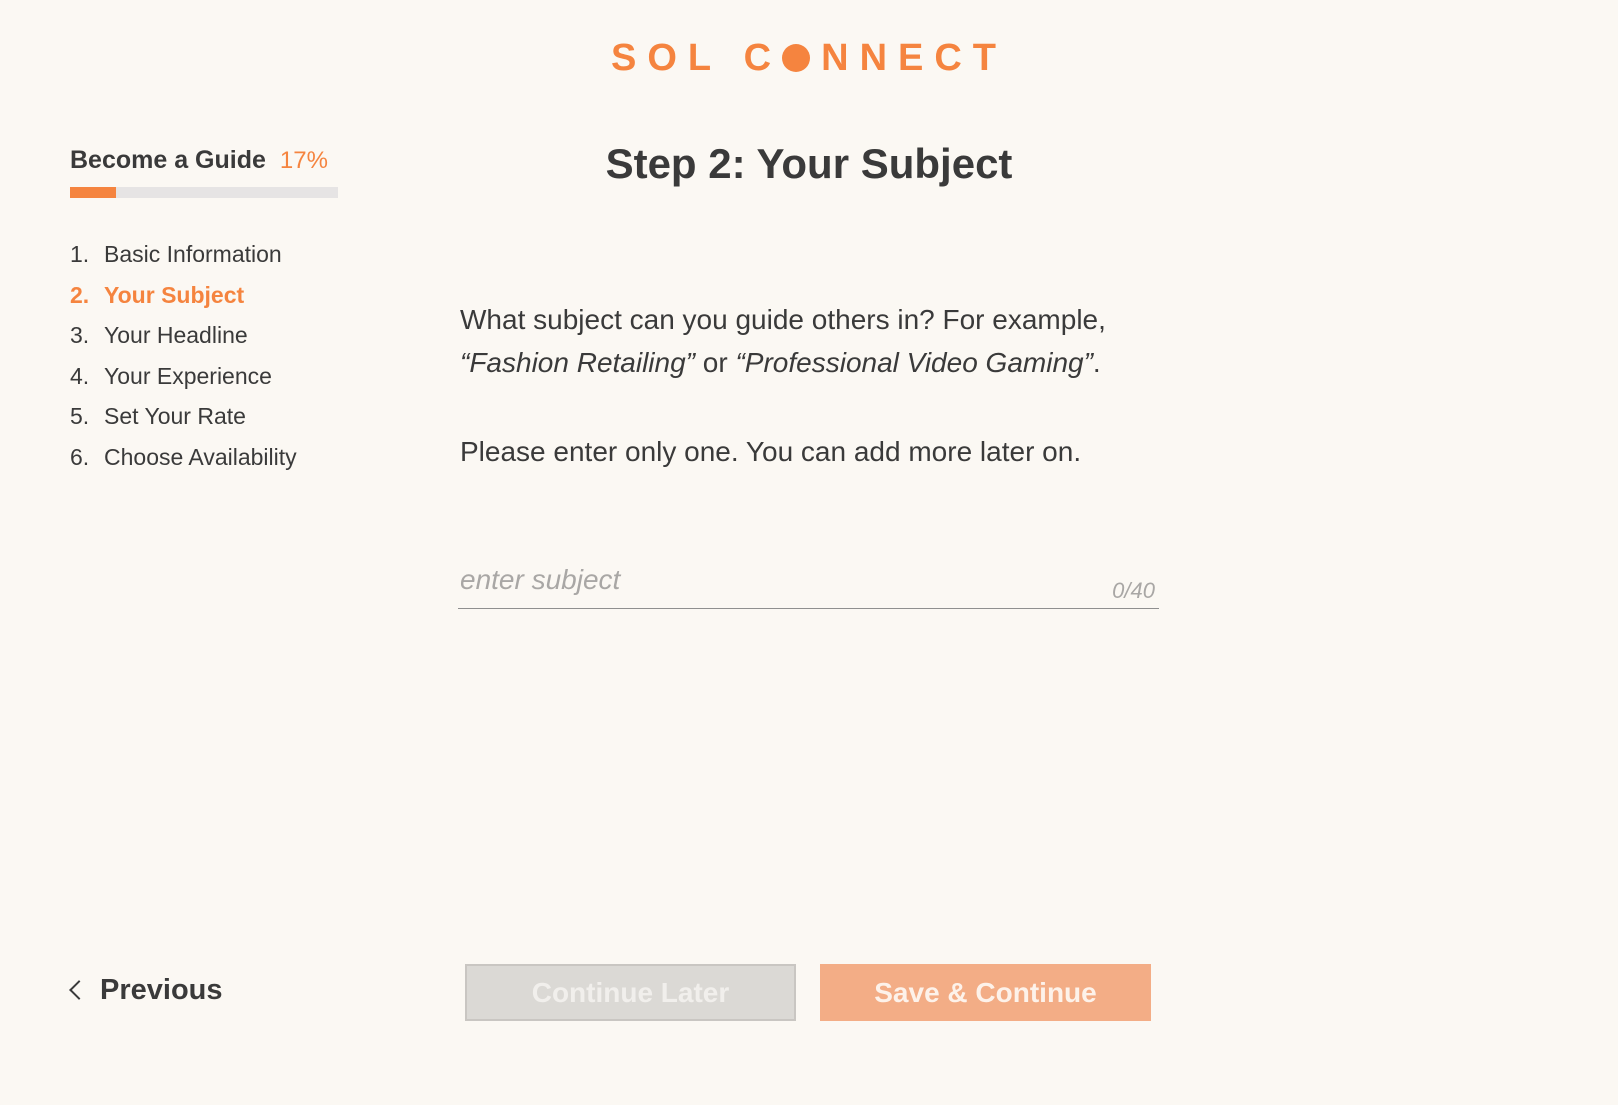 Image resolution: width=1618 pixels, height=1105 pixels. I want to click on example-professional-video-gaming: “Professional Video Gaming”, so click(914, 362).